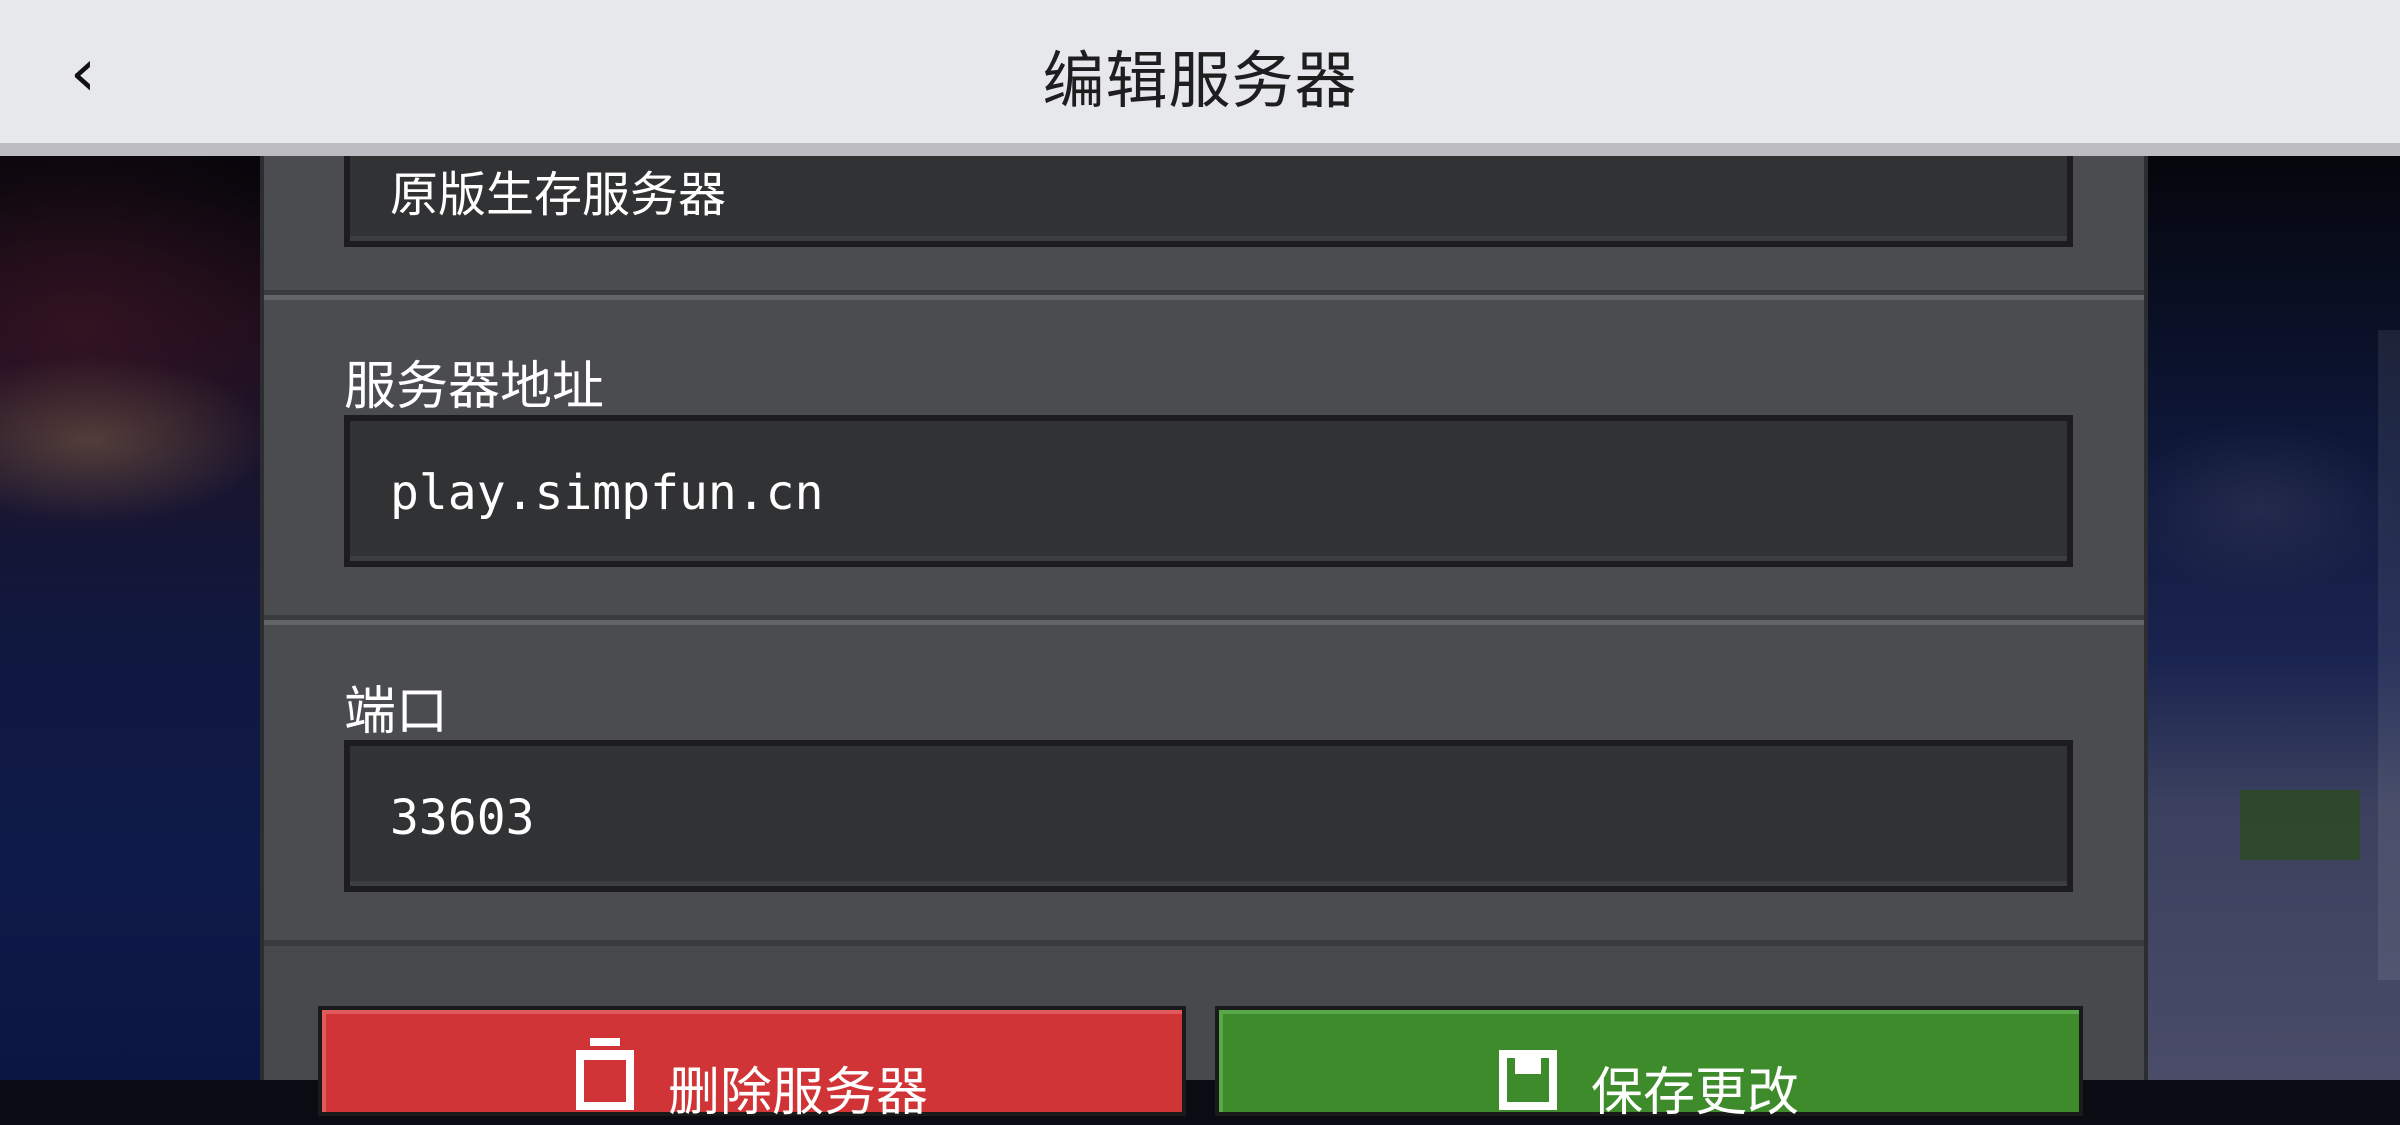 Image resolution: width=2400 pixels, height=1125 pixels. I want to click on page-title: 编辑服务器, so click(1200, 80).